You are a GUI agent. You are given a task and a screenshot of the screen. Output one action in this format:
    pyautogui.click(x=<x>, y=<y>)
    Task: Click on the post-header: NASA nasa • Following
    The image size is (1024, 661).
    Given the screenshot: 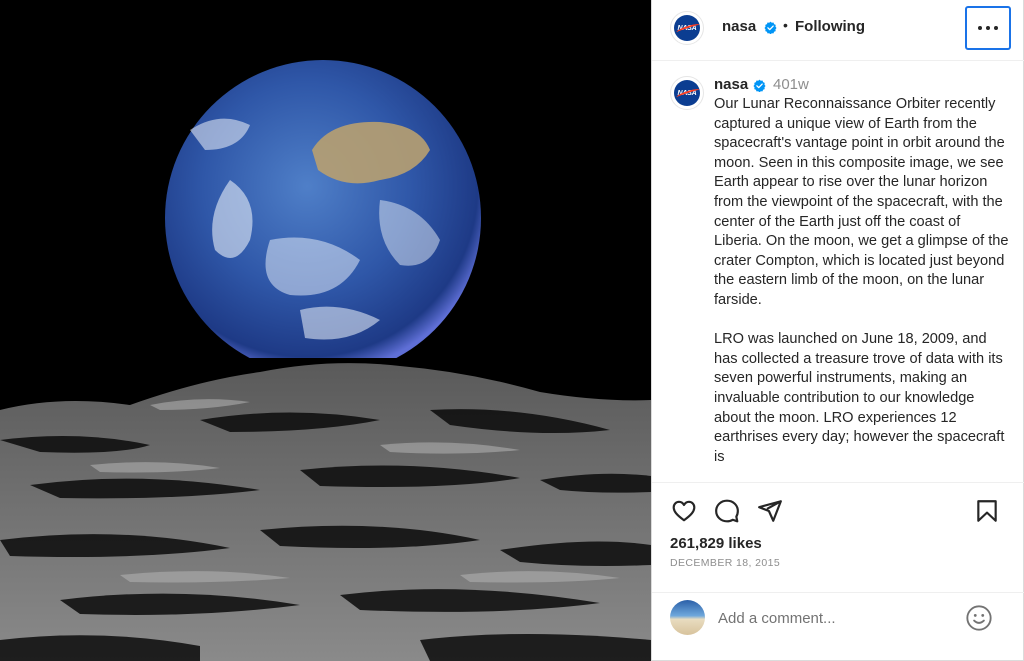 What is the action you would take?
    pyautogui.click(x=838, y=30)
    